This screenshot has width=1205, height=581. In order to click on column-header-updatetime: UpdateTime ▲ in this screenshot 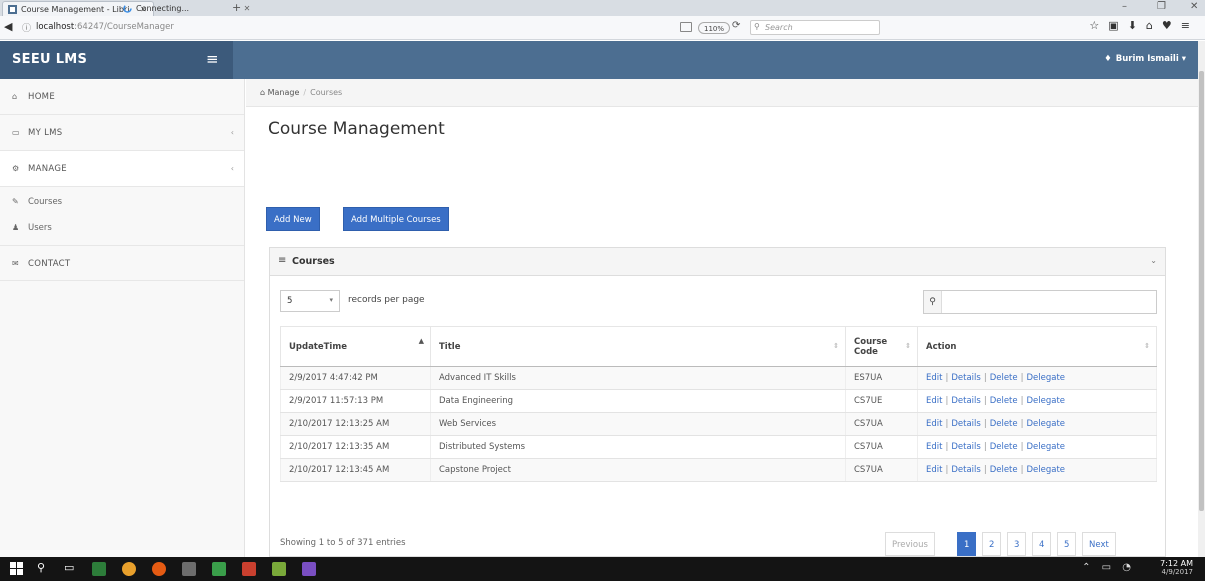, I will do `click(355, 346)`.